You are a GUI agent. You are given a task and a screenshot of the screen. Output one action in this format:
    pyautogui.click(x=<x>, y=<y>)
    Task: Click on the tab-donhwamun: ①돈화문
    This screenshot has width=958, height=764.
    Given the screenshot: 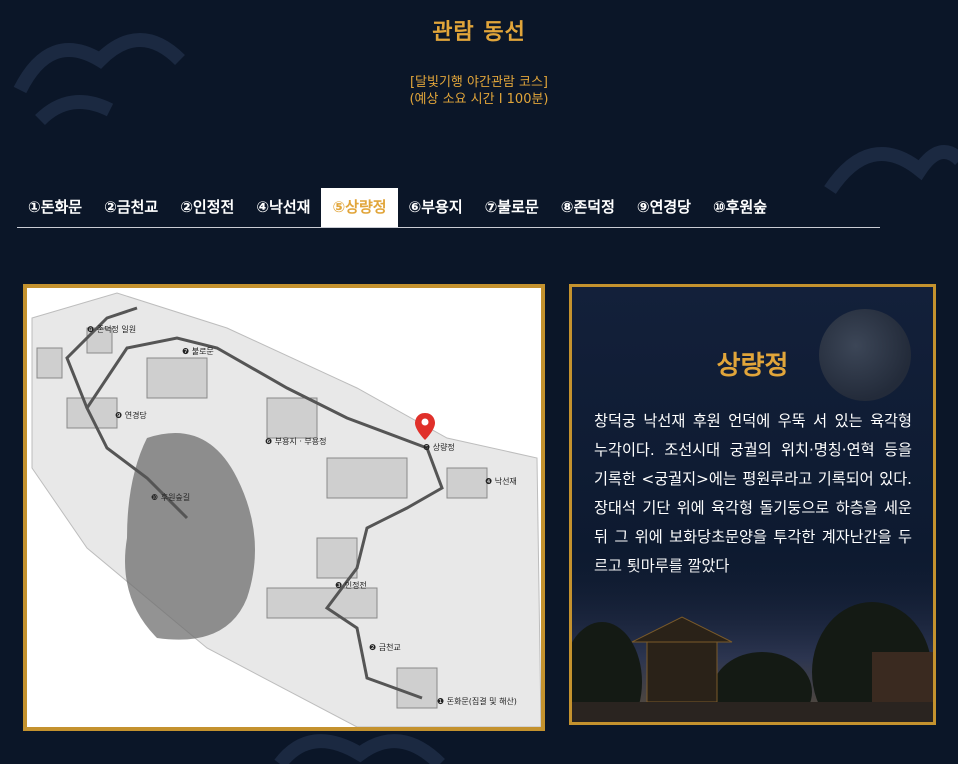 What is the action you would take?
    pyautogui.click(x=55, y=207)
    